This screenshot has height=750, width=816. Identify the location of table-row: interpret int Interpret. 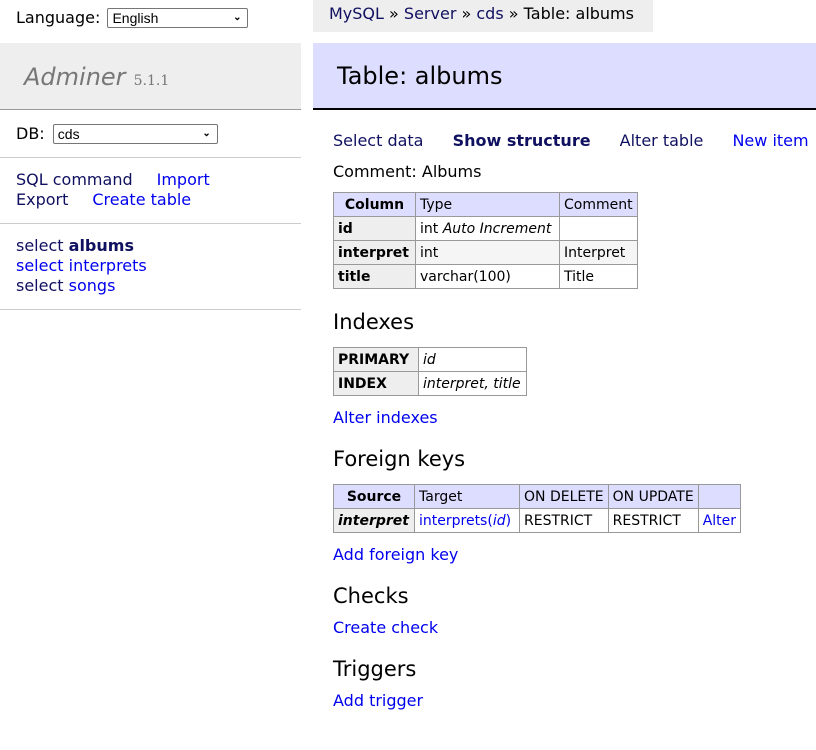
(485, 252).